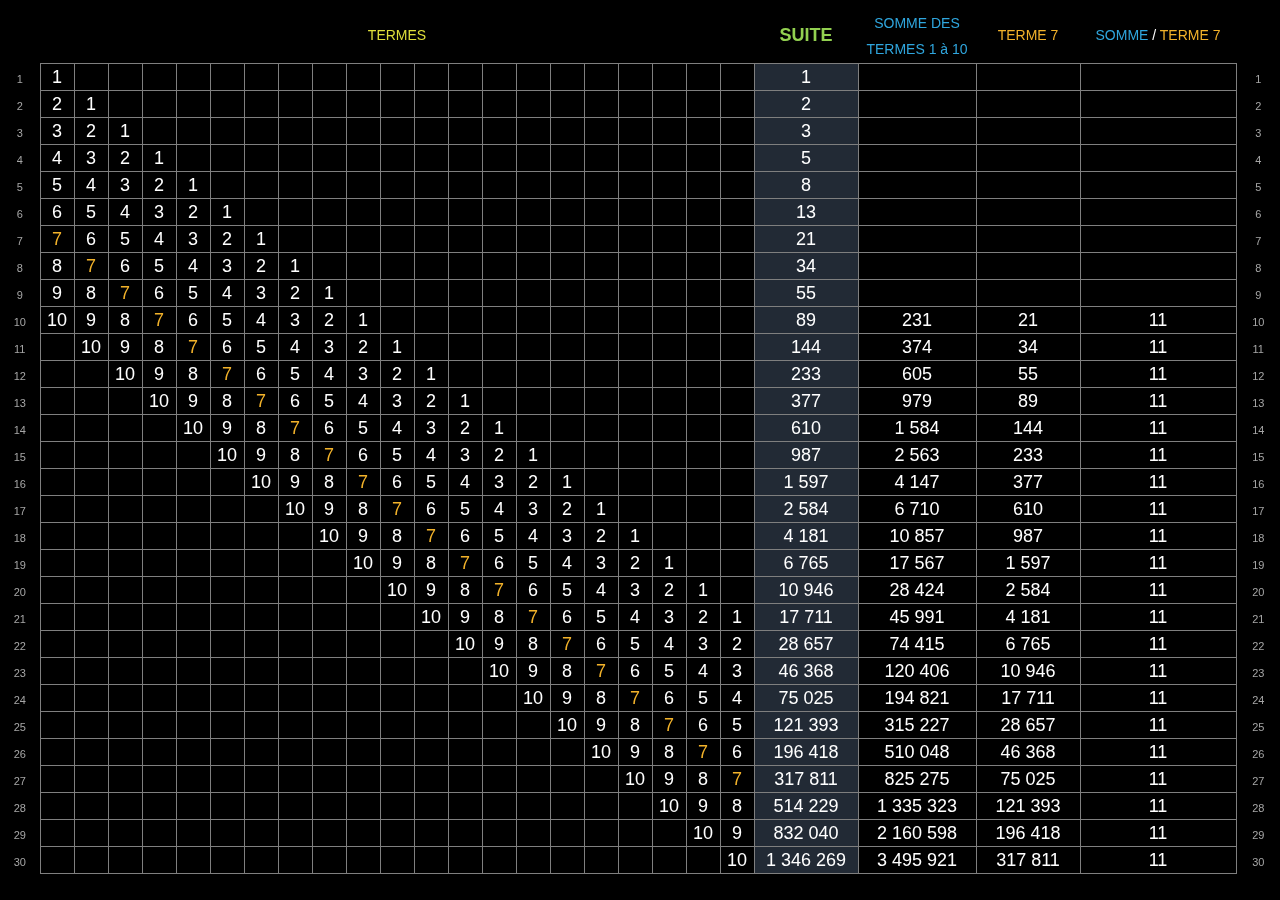 The height and width of the screenshot is (900, 1280). I want to click on table-cell: 315 227, so click(917, 725).